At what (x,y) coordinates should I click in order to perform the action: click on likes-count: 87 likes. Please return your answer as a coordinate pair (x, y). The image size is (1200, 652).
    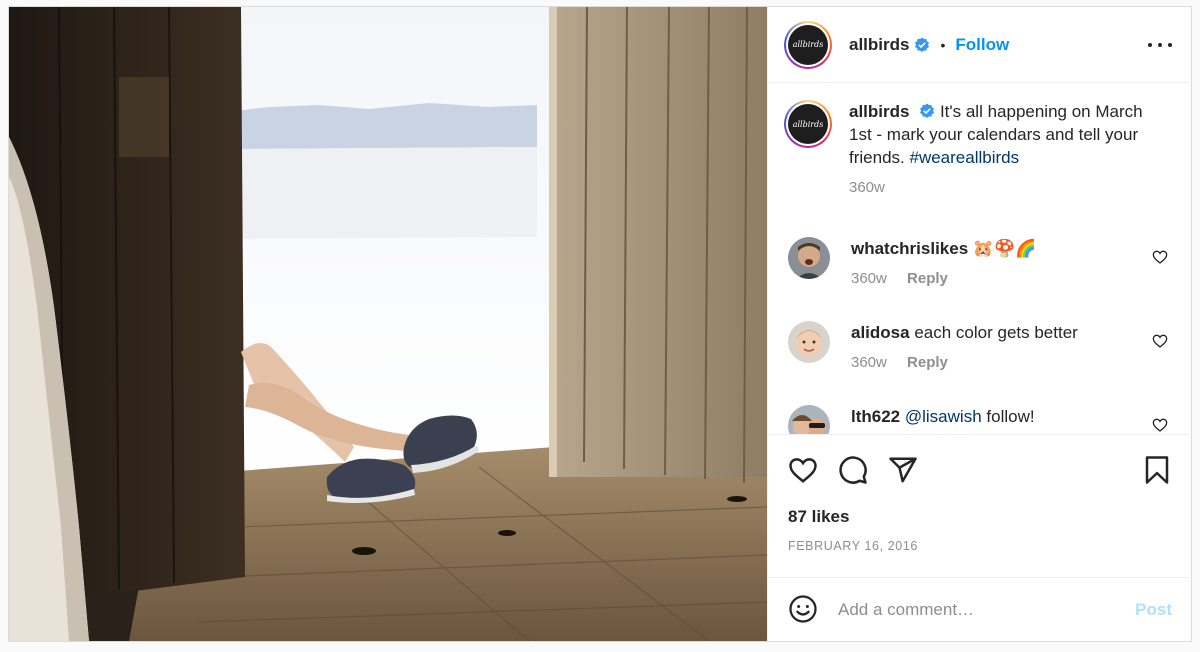
    Looking at the image, I should click on (818, 517).